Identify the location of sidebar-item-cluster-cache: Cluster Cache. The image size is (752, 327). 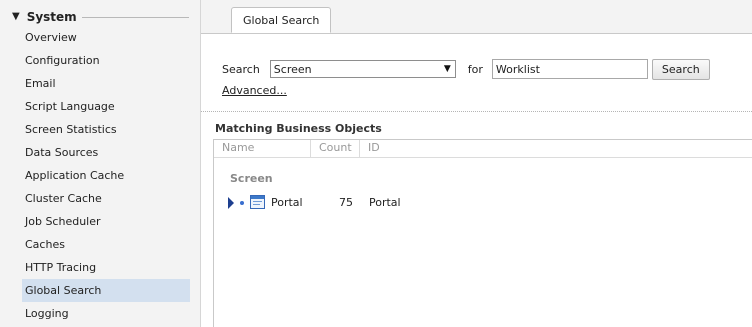
(106, 198).